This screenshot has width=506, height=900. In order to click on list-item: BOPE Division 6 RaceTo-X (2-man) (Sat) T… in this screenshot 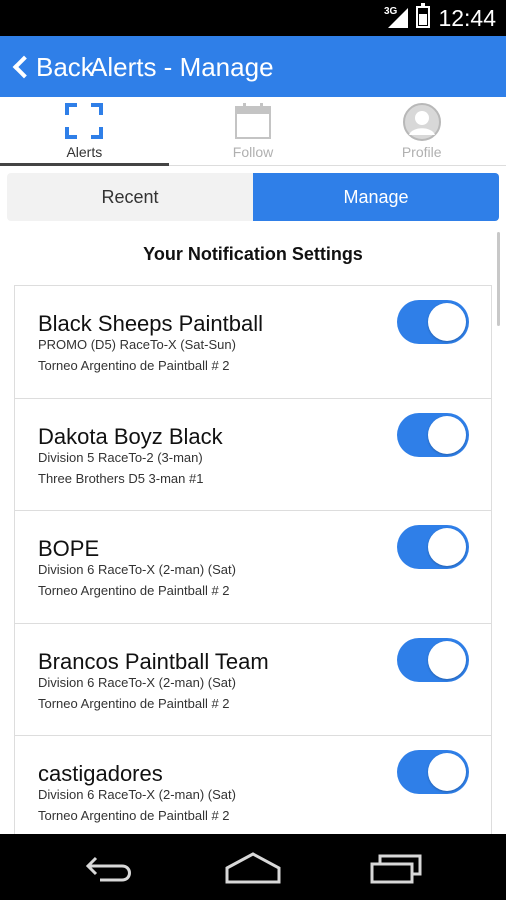, I will do `click(253, 567)`.